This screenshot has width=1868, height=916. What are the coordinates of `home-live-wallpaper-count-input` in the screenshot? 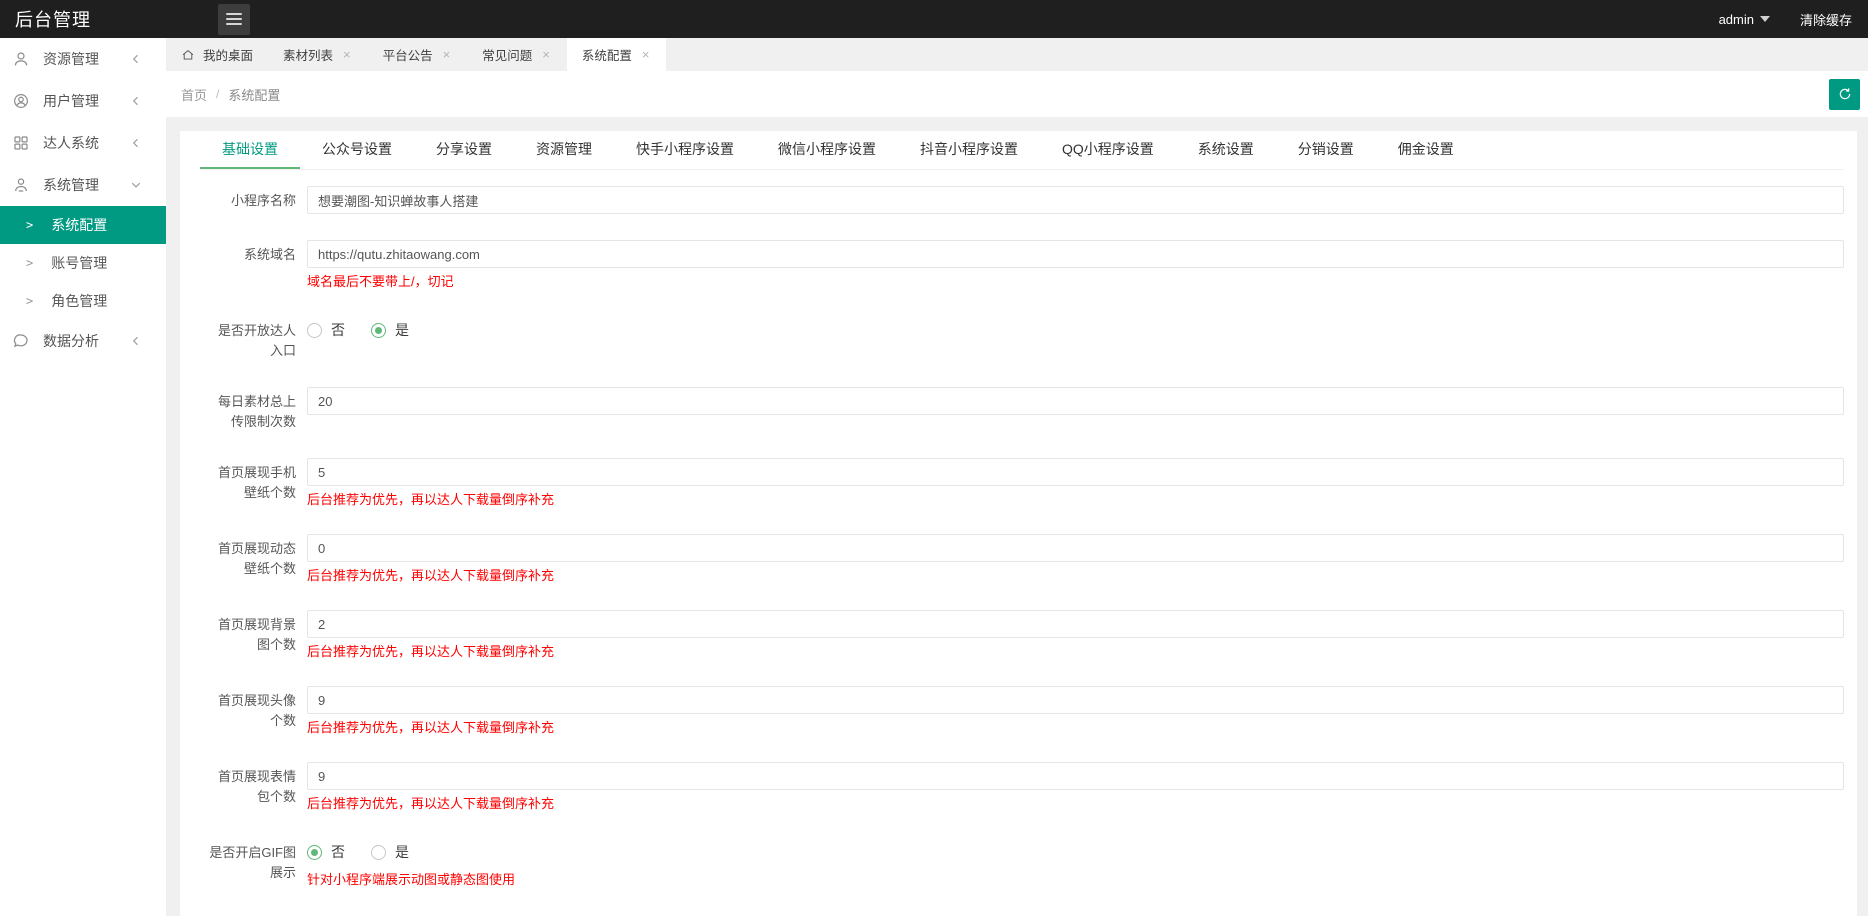 It's located at (1075, 548).